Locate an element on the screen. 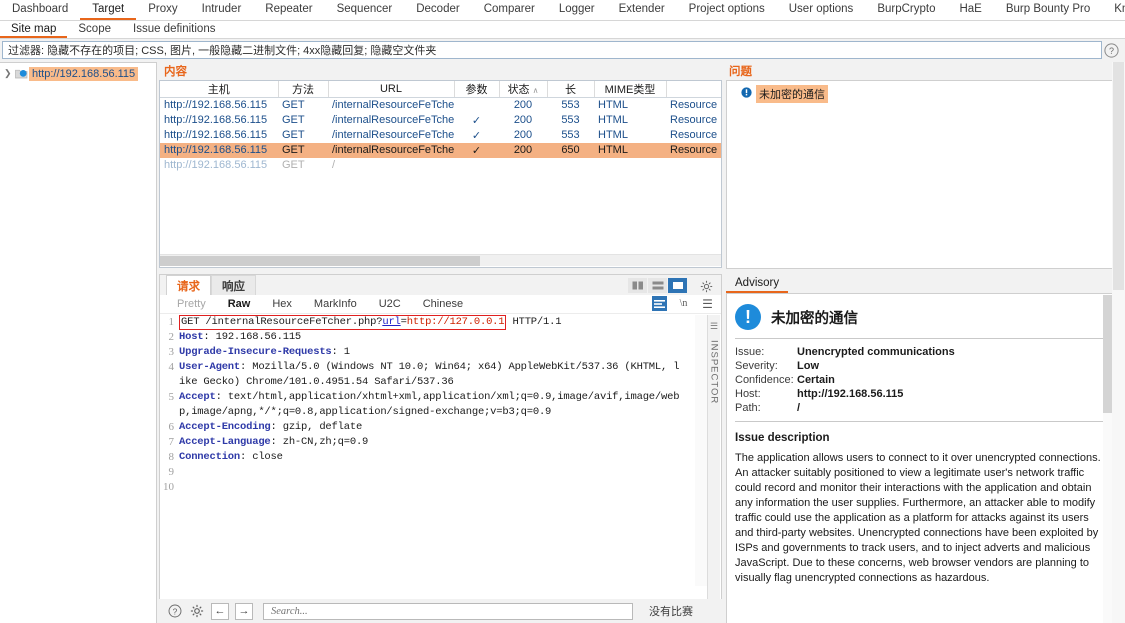 This screenshot has width=1125, height=623. line-number: 4 is located at coordinates (171, 367).